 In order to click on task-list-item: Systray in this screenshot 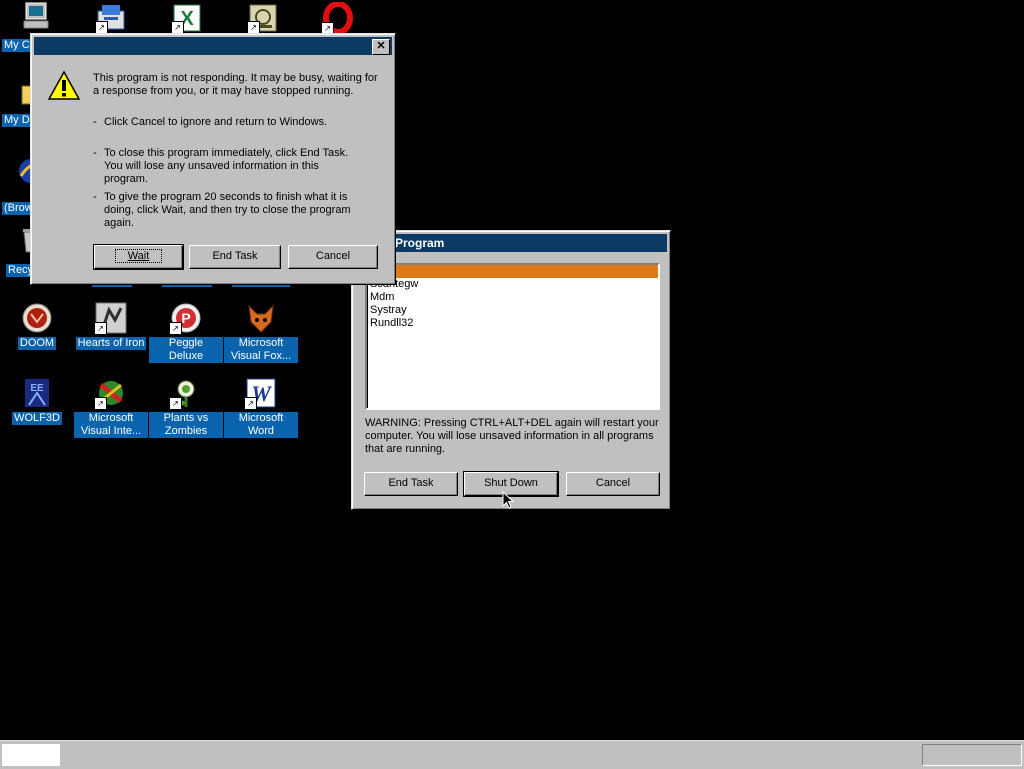, I will do `click(512, 310)`.